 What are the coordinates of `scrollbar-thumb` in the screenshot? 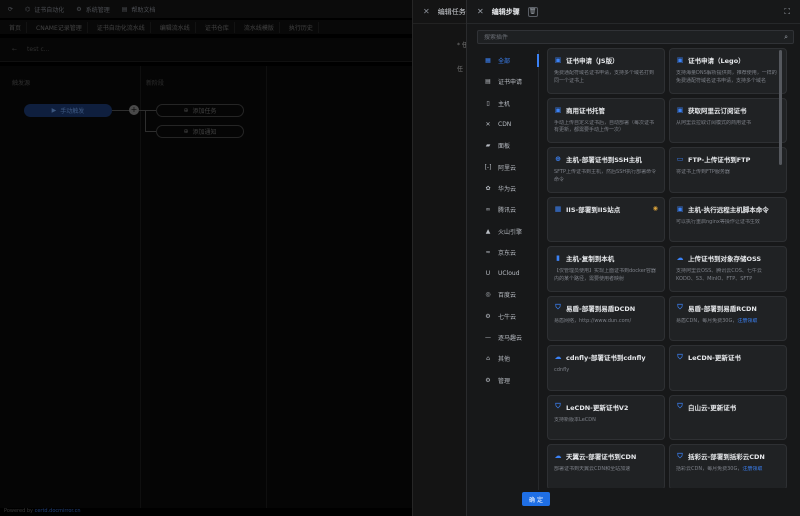 It's located at (780, 107).